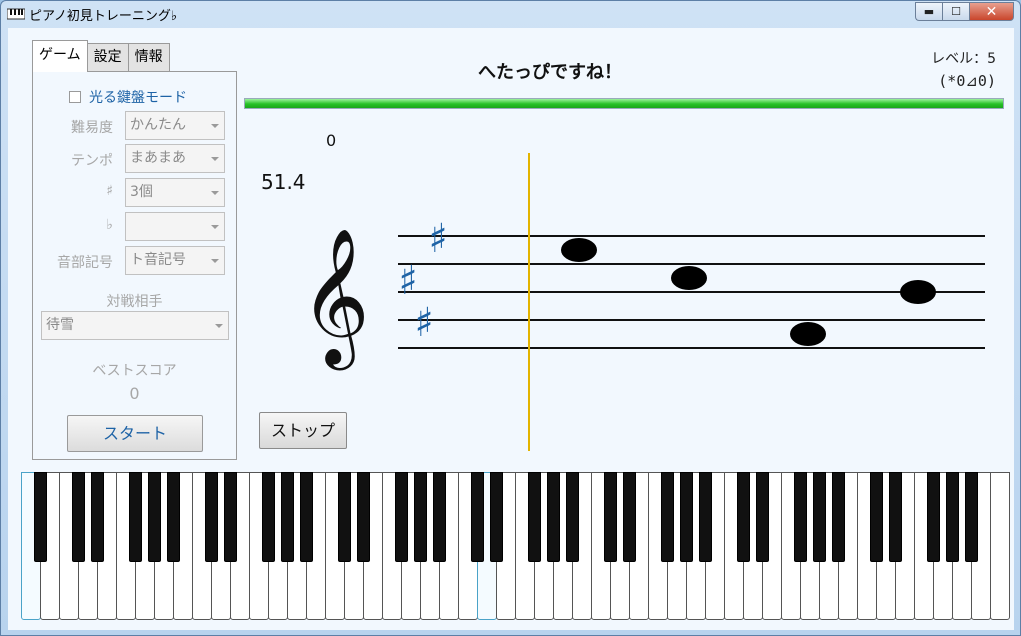 This screenshot has height=636, width=1021. I want to click on sharps-label: ♯, so click(109, 191).